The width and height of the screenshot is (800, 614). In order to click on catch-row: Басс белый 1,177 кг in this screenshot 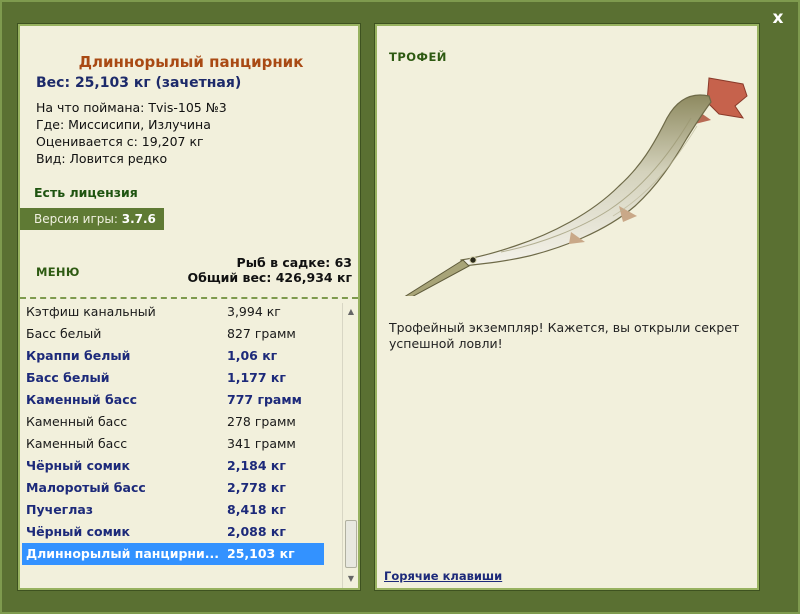, I will do `click(173, 378)`.